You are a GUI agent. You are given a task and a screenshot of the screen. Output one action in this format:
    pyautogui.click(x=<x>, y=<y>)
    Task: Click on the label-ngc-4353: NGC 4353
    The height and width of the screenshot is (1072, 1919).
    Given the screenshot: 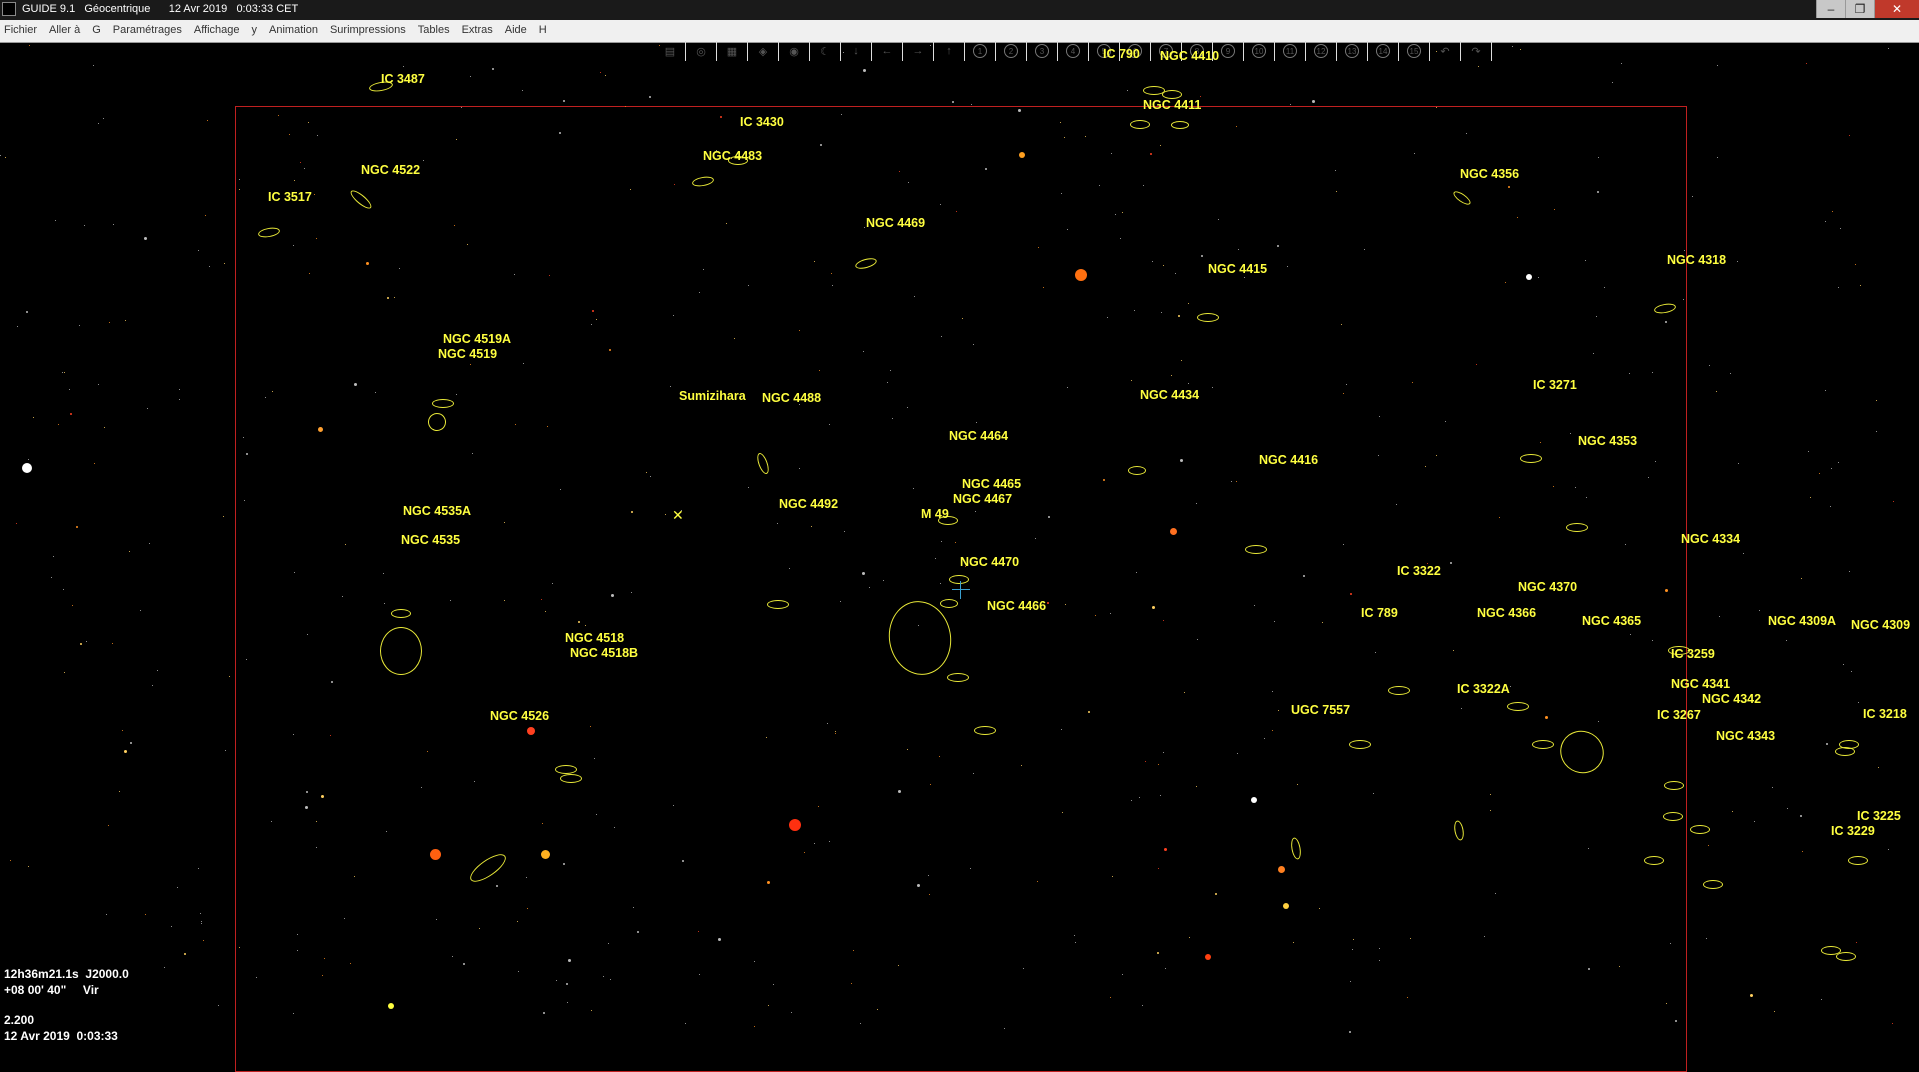 What is the action you would take?
    pyautogui.click(x=1607, y=441)
    